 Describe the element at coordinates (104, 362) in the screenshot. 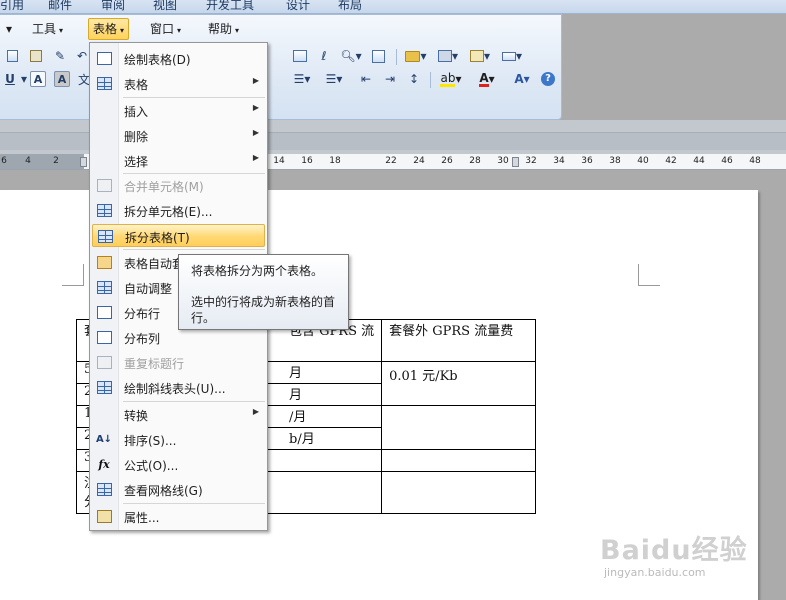

I see `repeat-header-icon` at that location.